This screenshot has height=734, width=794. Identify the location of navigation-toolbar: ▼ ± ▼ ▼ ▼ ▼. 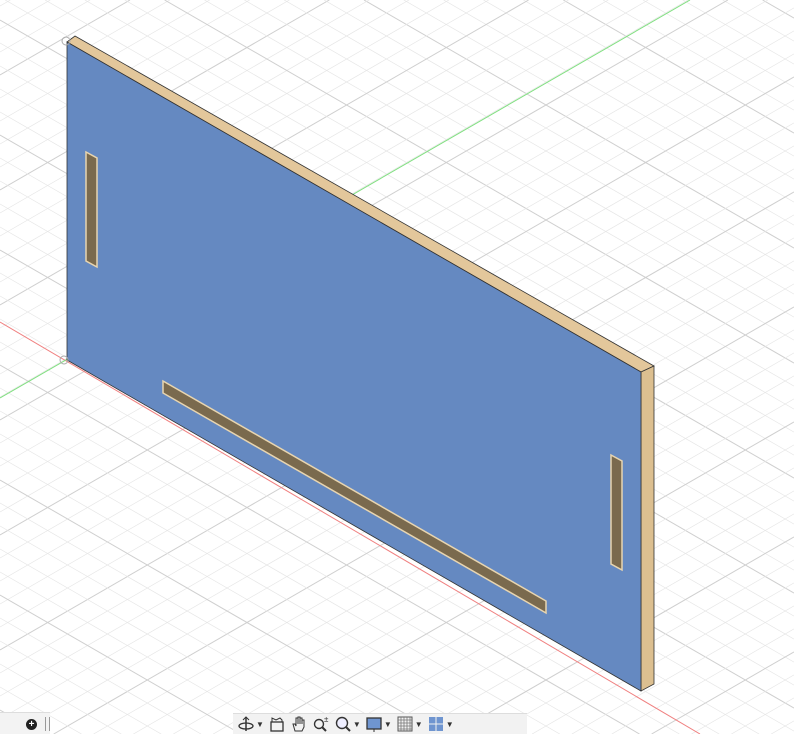
(380, 723).